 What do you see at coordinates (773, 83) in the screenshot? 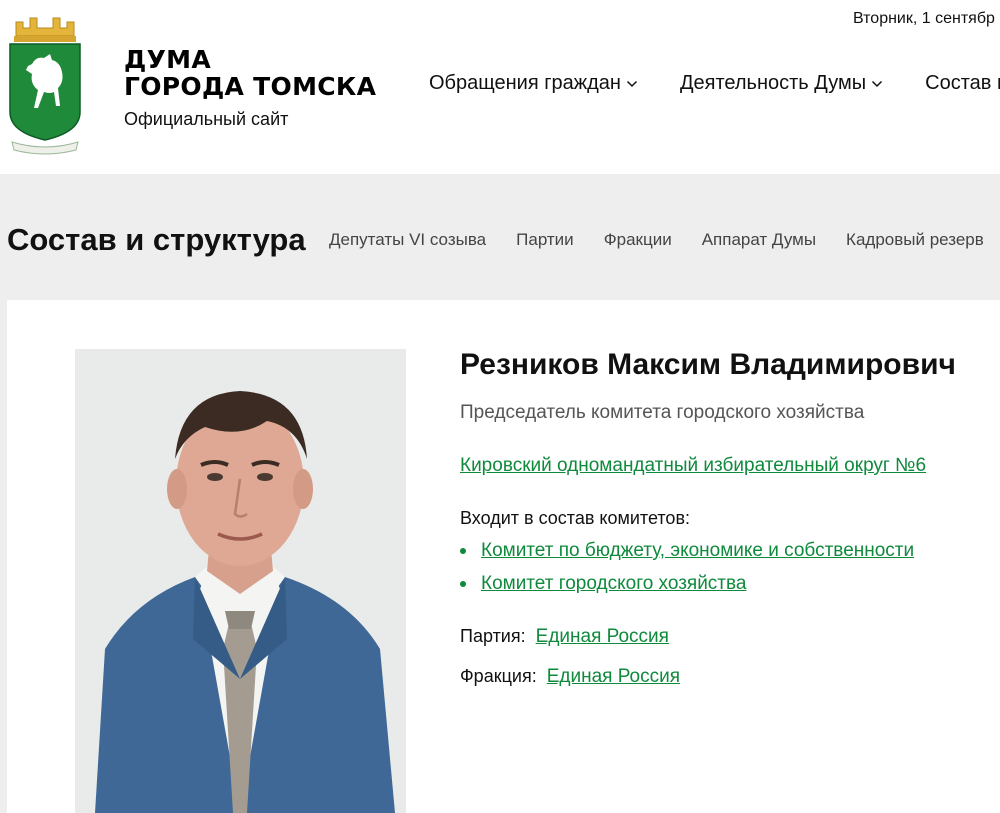
I see `nav-item-label: Деятельность Думы` at bounding box center [773, 83].